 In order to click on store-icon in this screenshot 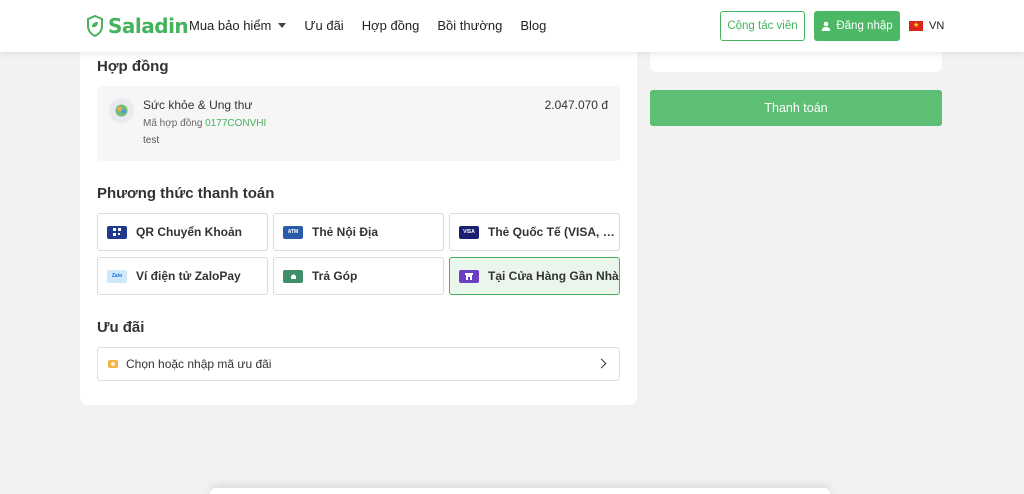, I will do `click(469, 276)`.